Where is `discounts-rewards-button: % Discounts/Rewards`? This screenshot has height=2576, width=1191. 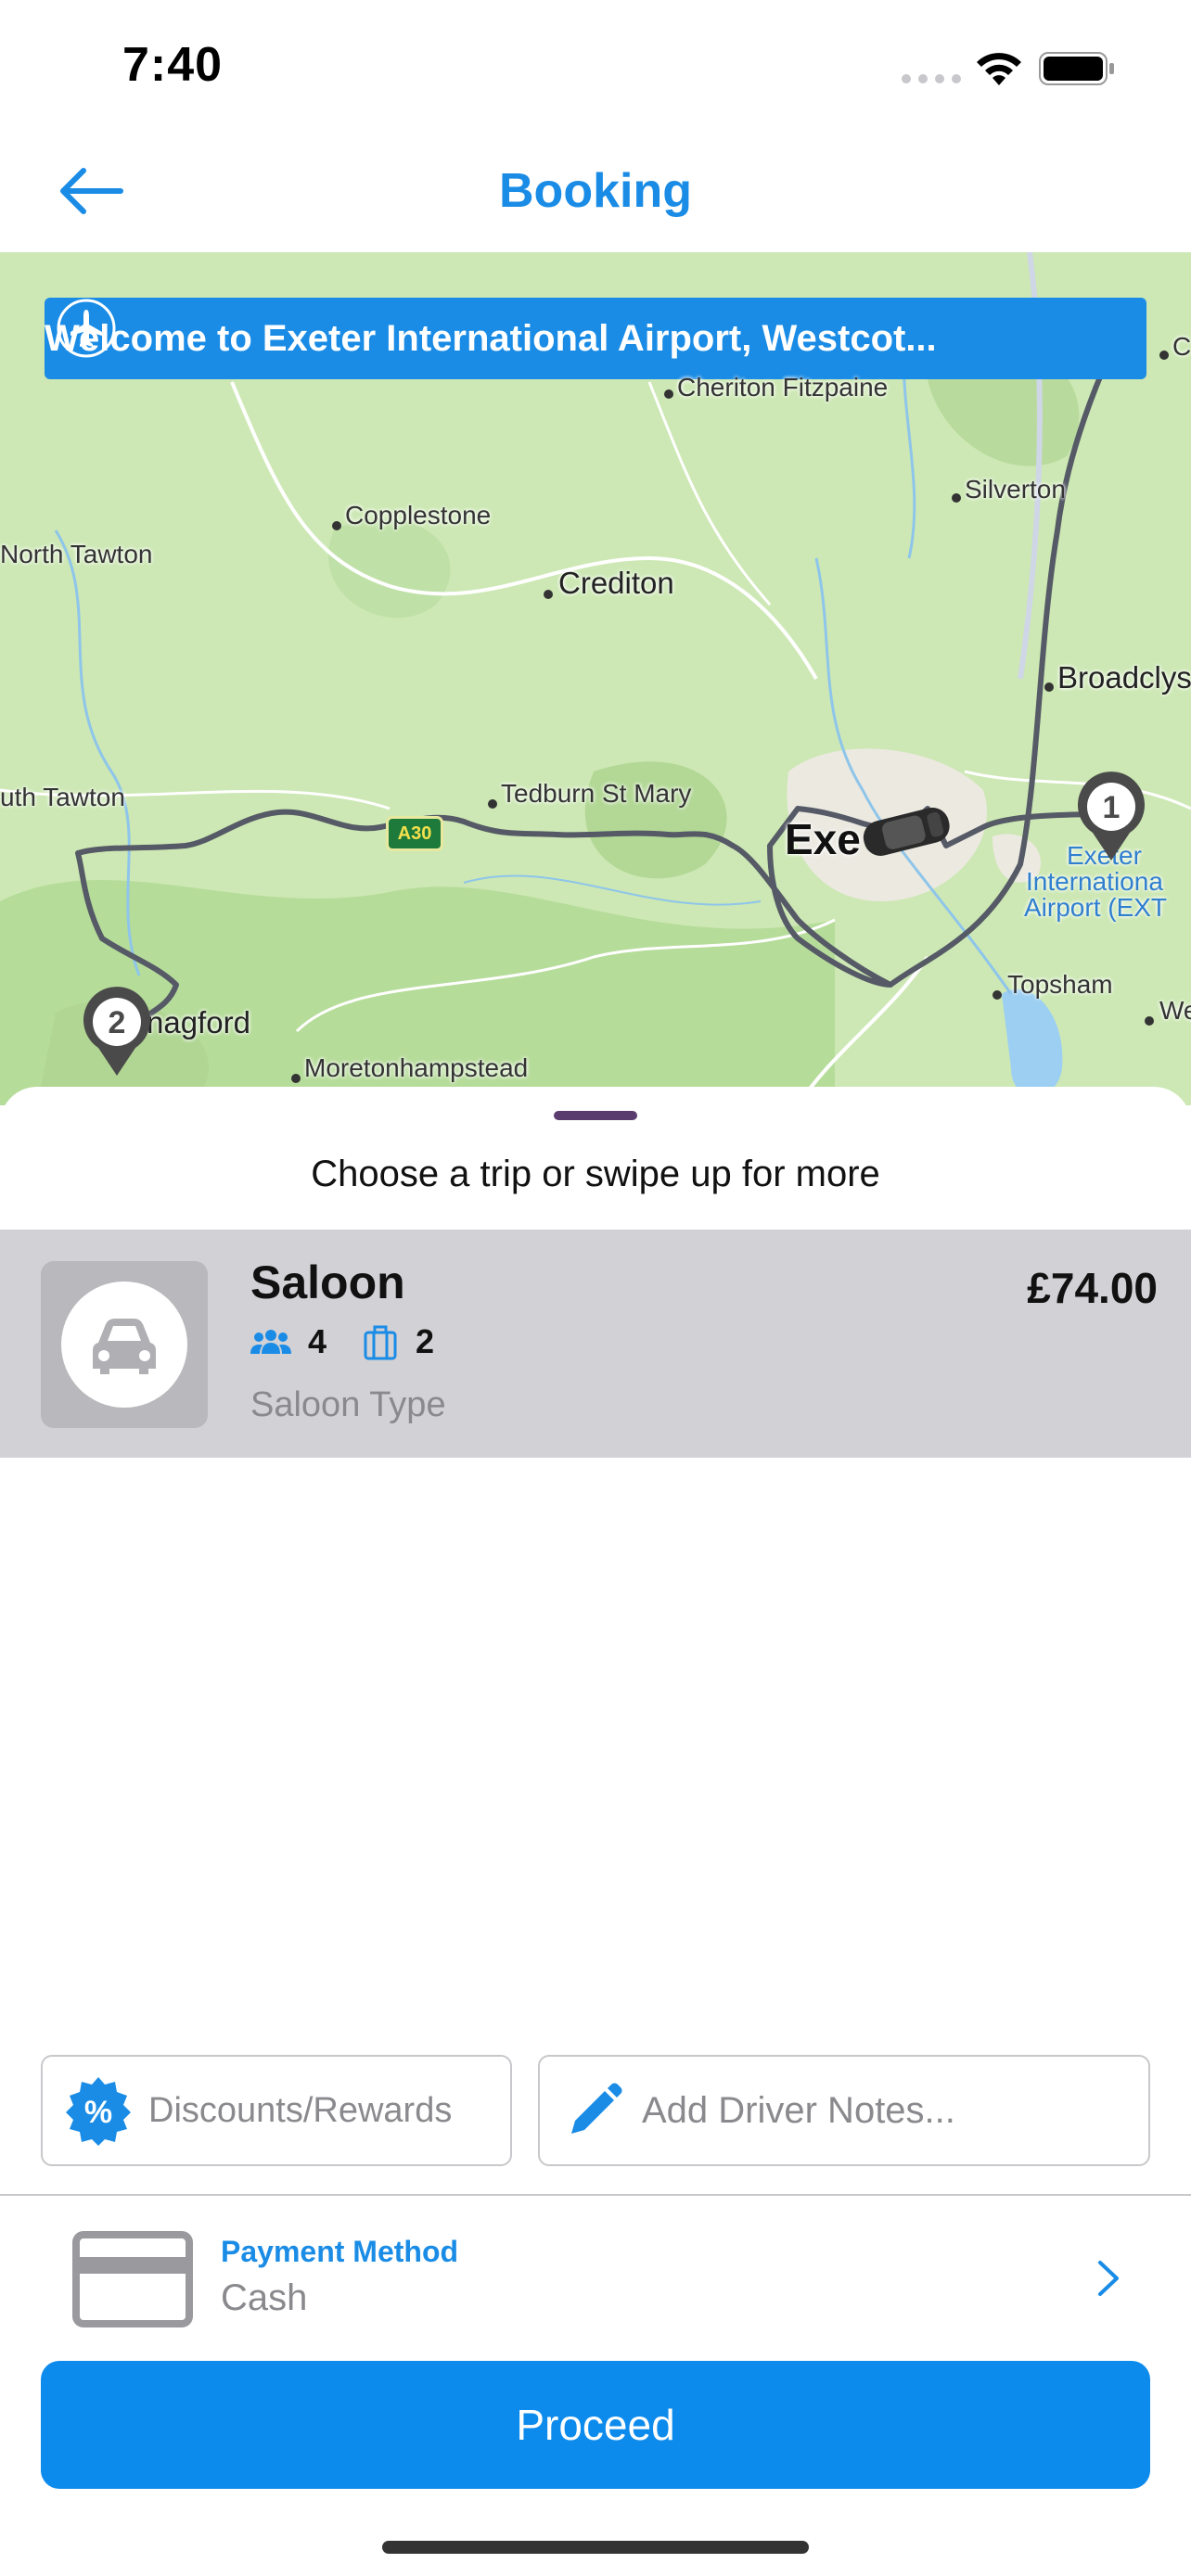 discounts-rewards-button: % Discounts/Rewards is located at coordinates (276, 2111).